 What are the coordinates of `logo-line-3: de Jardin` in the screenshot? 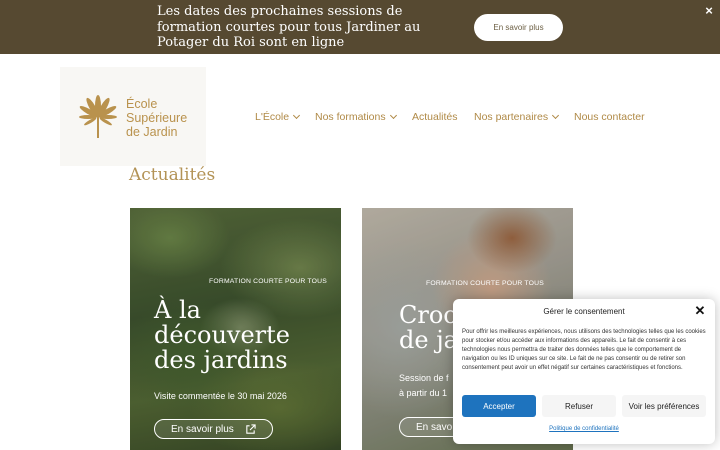 It's located at (152, 132).